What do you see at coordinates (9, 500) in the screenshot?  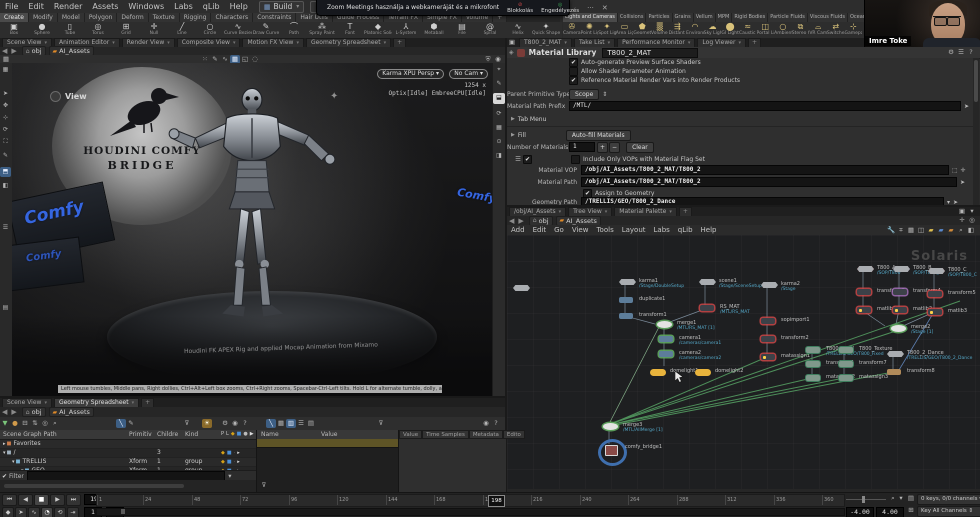 I see `jump-start-button: ⏮` at bounding box center [9, 500].